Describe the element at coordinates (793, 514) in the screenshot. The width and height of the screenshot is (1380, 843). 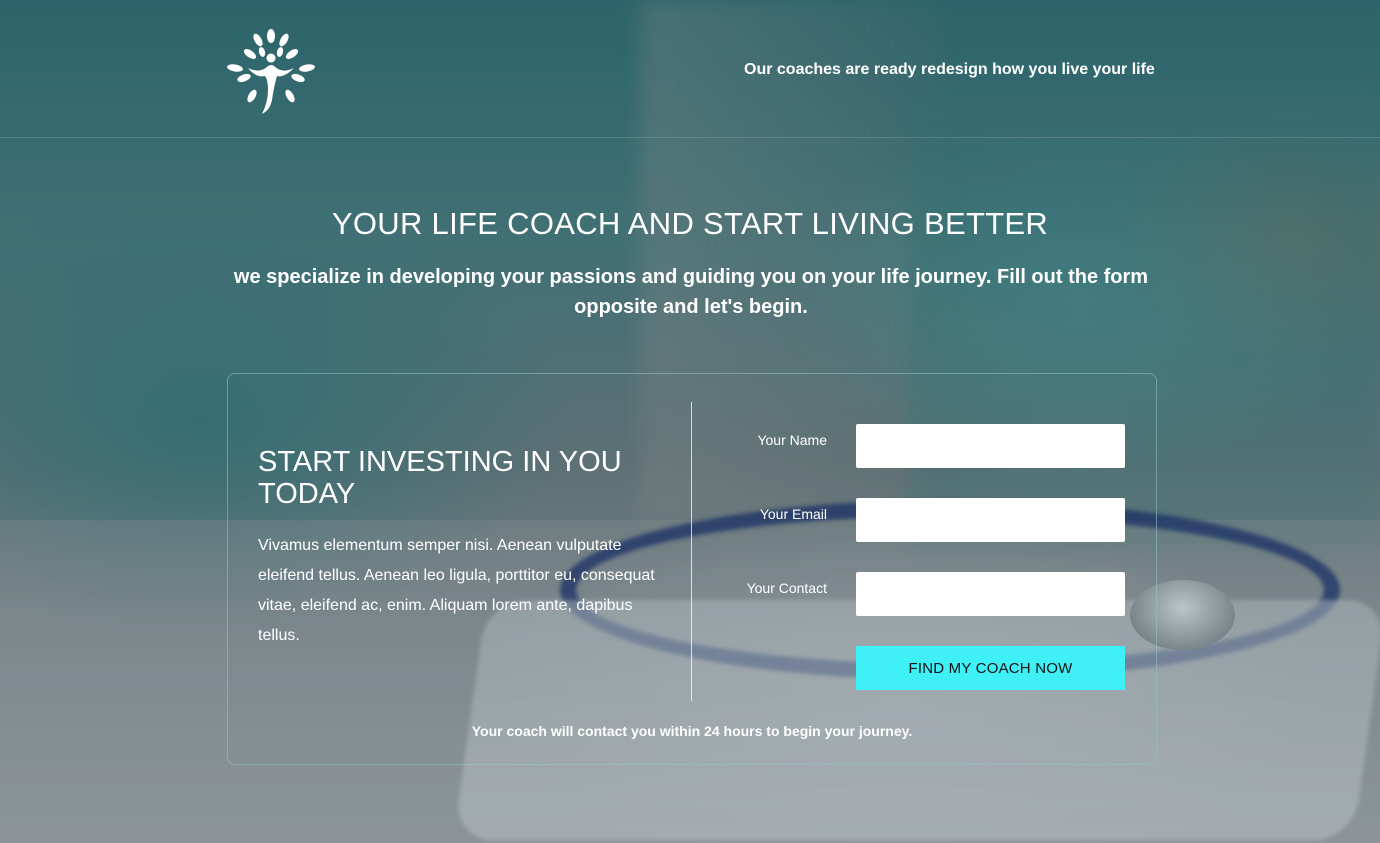
I see `email-label: Your Email` at that location.